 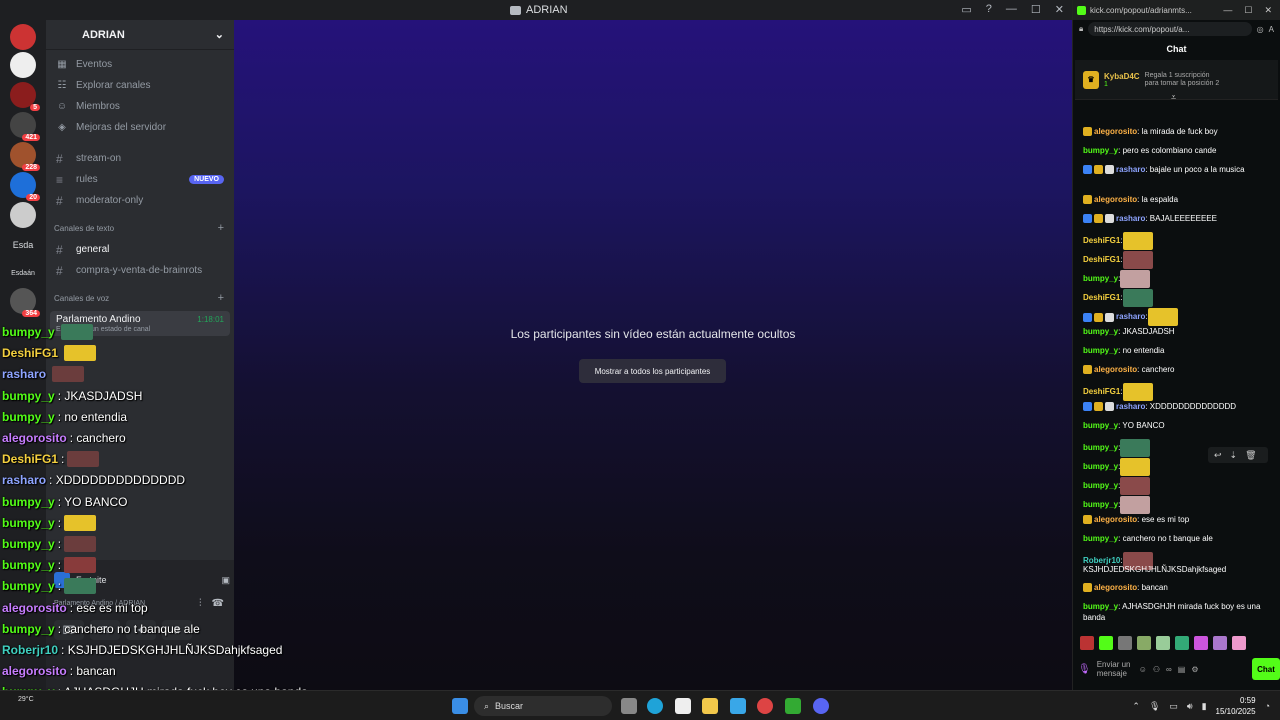 I want to click on app-icon, so click(x=738, y=706).